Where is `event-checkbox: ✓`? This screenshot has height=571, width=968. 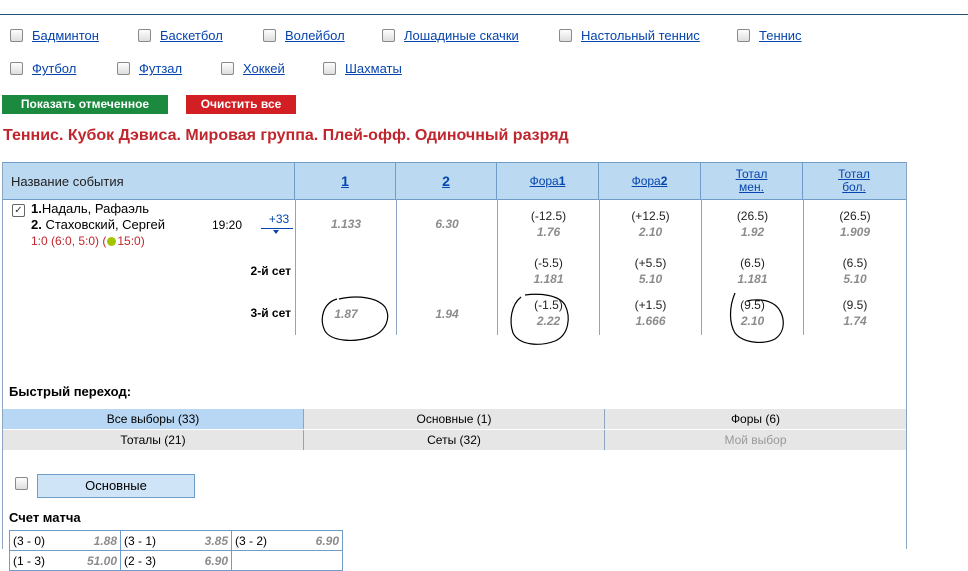 event-checkbox: ✓ is located at coordinates (18, 210).